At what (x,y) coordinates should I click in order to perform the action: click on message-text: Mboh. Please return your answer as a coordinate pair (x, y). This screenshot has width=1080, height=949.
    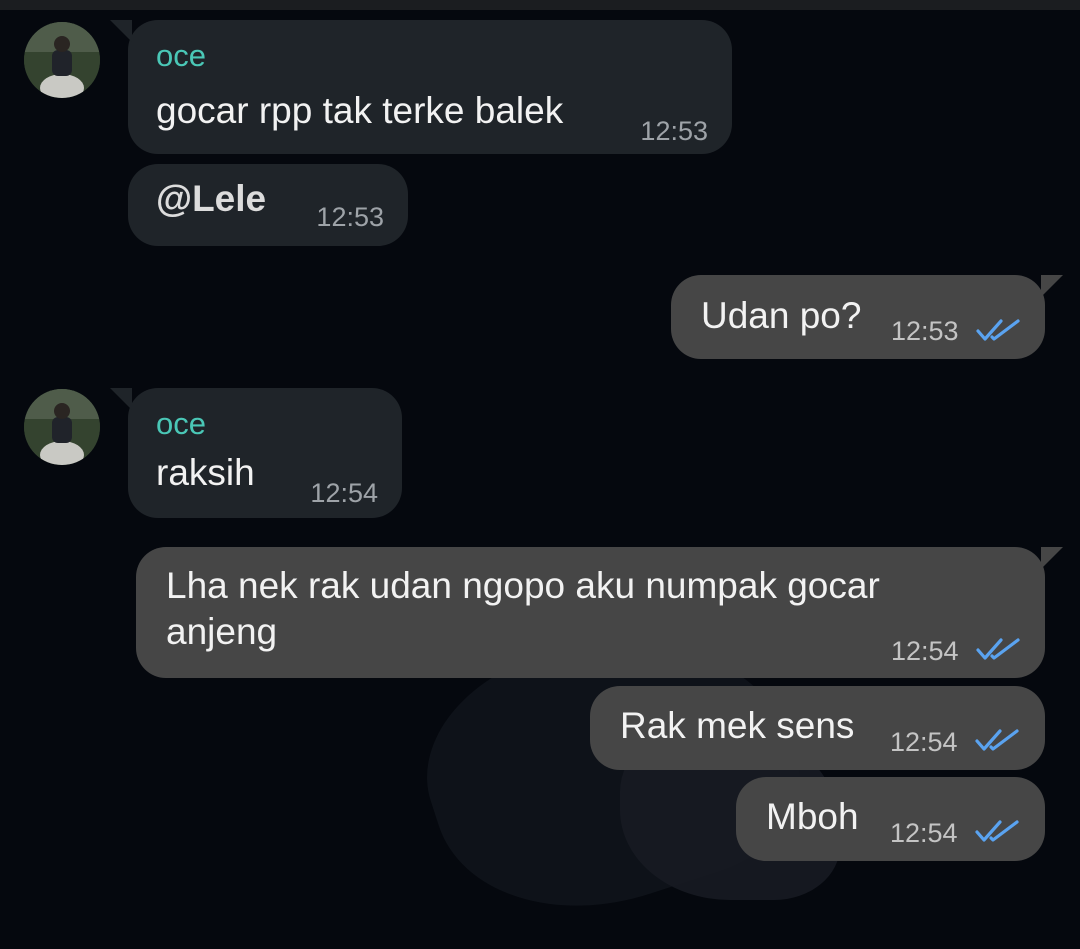
    Looking at the image, I should click on (812, 816).